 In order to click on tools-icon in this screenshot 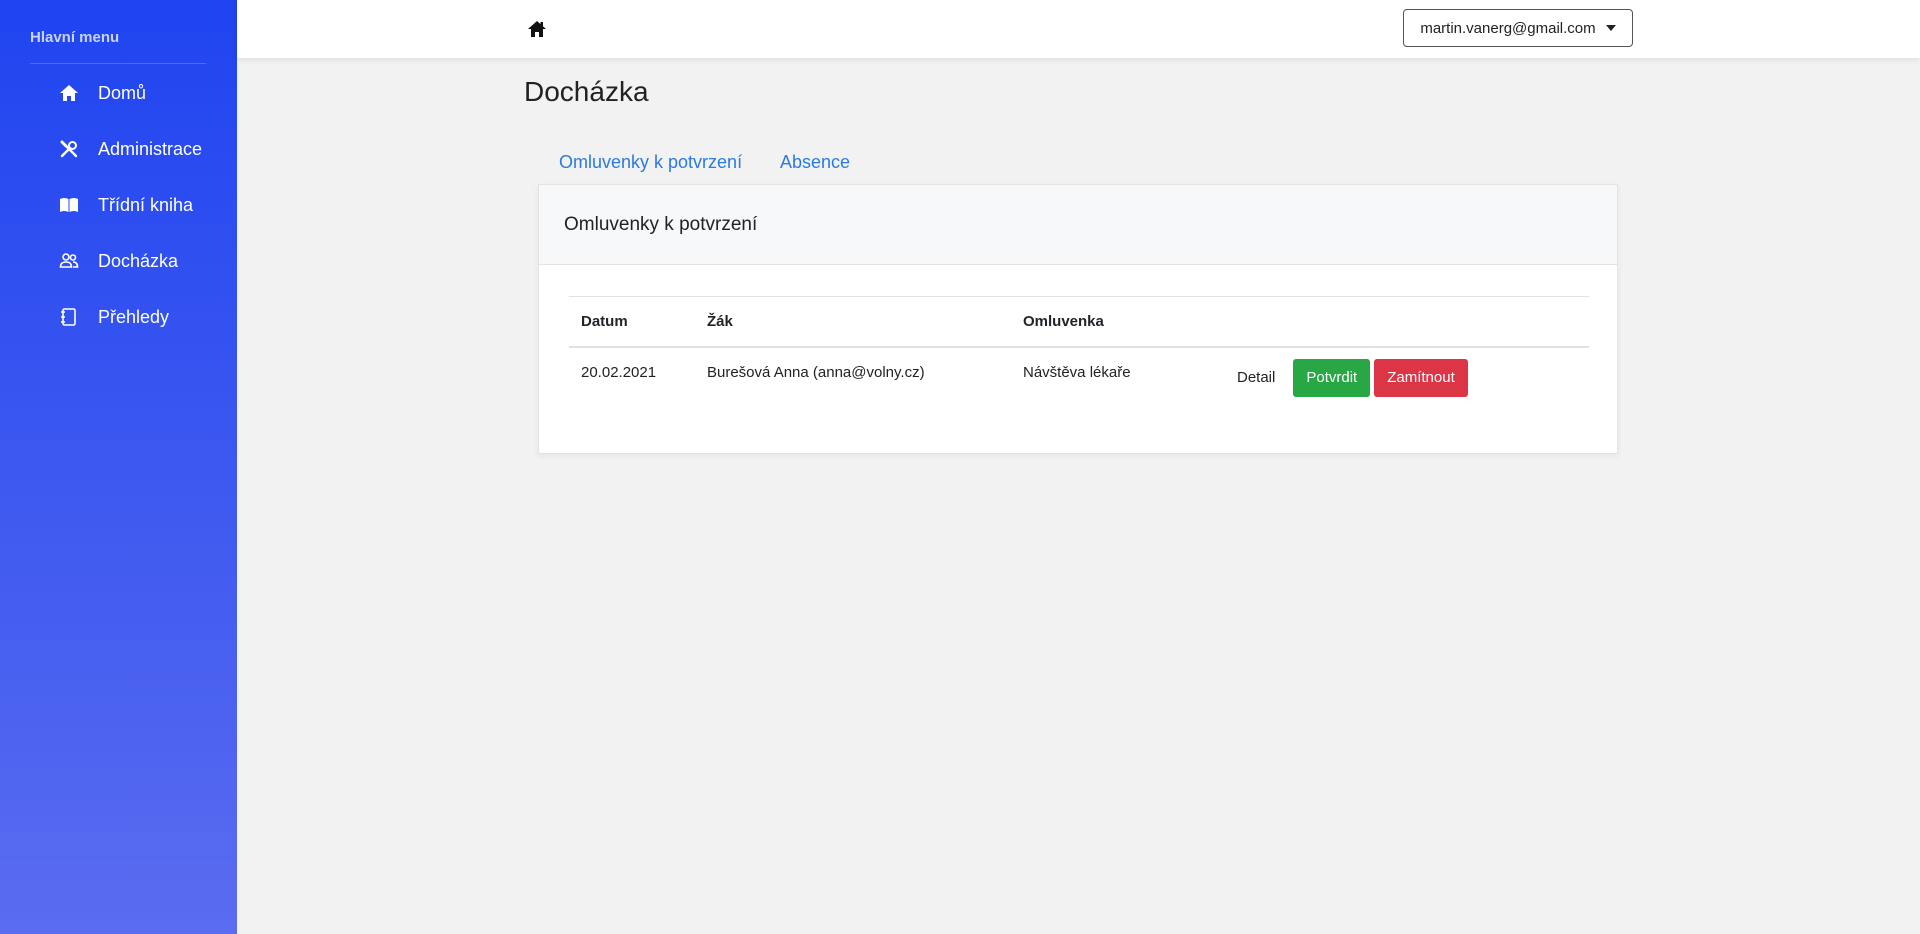, I will do `click(69, 149)`.